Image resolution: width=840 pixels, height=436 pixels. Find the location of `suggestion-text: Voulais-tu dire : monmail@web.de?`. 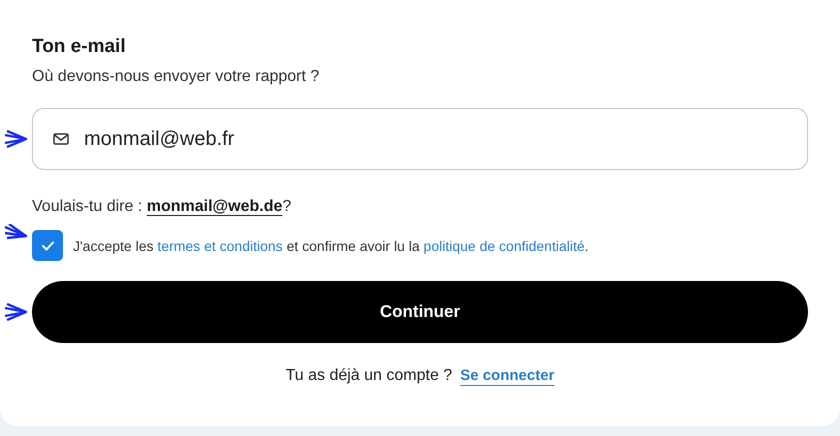

suggestion-text: Voulais-tu dire : monmail@web.de? is located at coordinates (162, 207).